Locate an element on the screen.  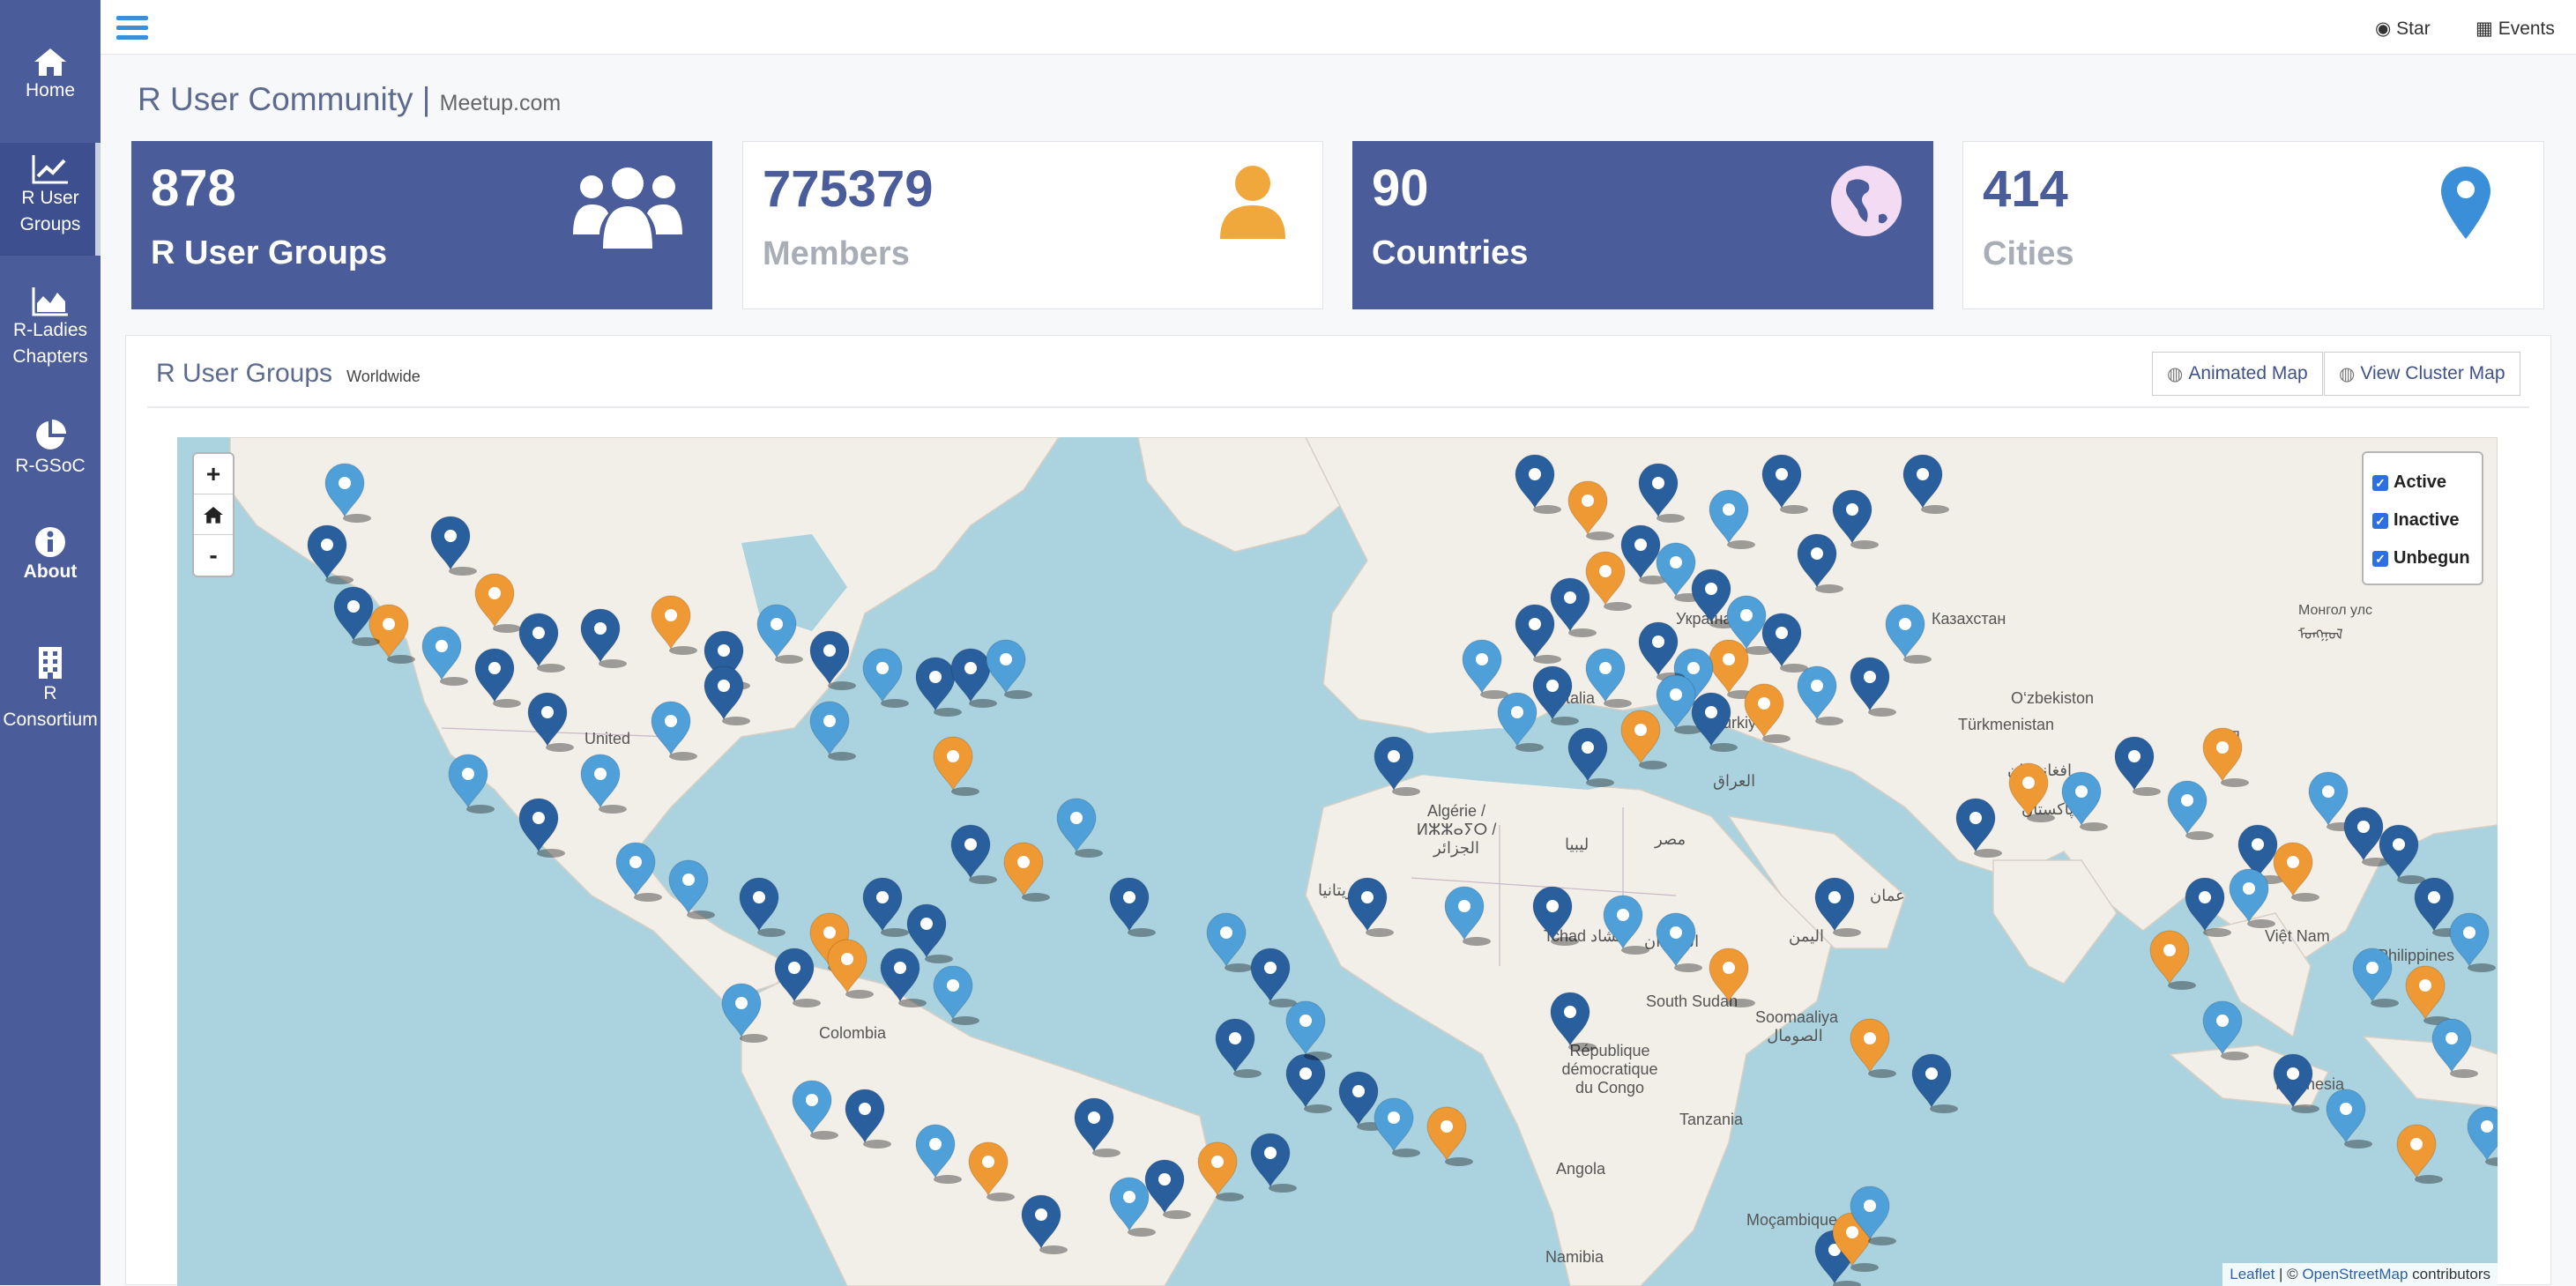
leaflet-link: Leaflet is located at coordinates (2252, 1274).